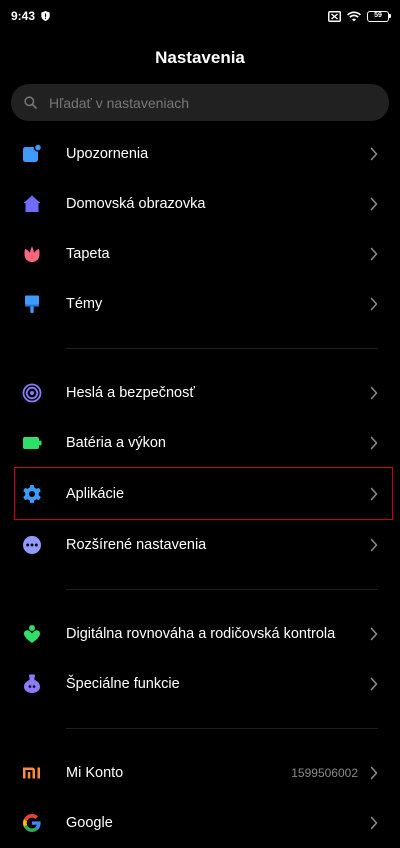 The width and height of the screenshot is (400, 848). Describe the element at coordinates (23, 16) in the screenshot. I see `status-time: 9:43` at that location.